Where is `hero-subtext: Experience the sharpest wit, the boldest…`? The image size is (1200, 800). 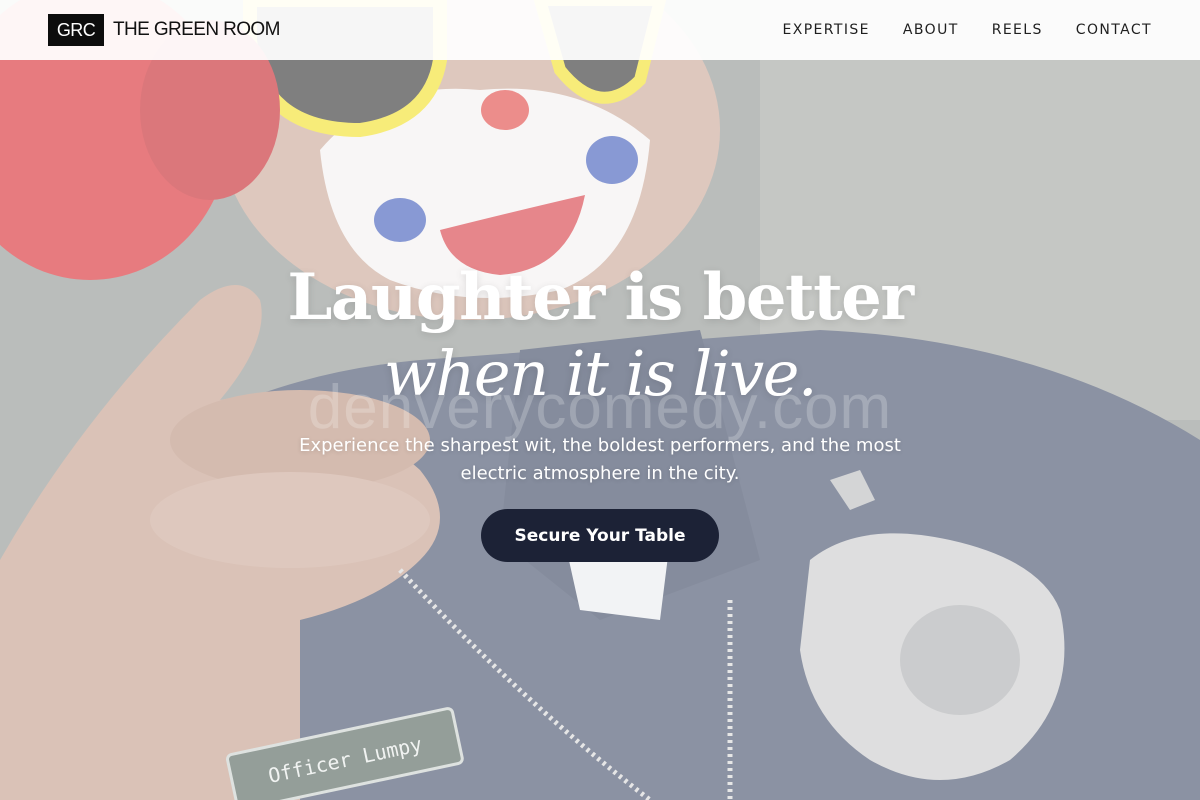 hero-subtext: Experience the sharpest wit, the boldest… is located at coordinates (600, 459).